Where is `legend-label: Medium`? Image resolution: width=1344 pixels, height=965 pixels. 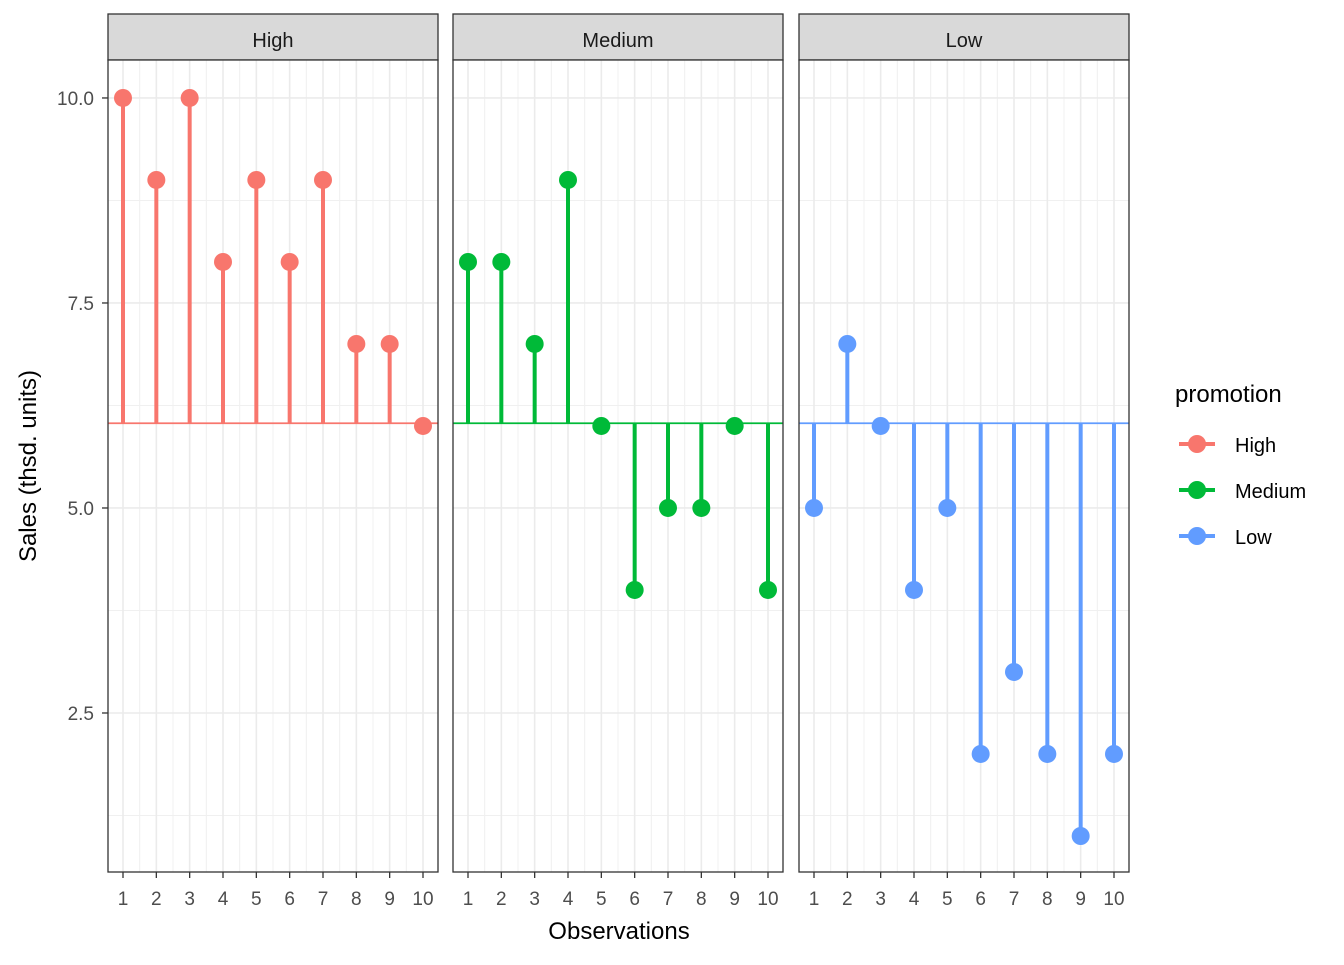 legend-label: Medium is located at coordinates (1270, 492).